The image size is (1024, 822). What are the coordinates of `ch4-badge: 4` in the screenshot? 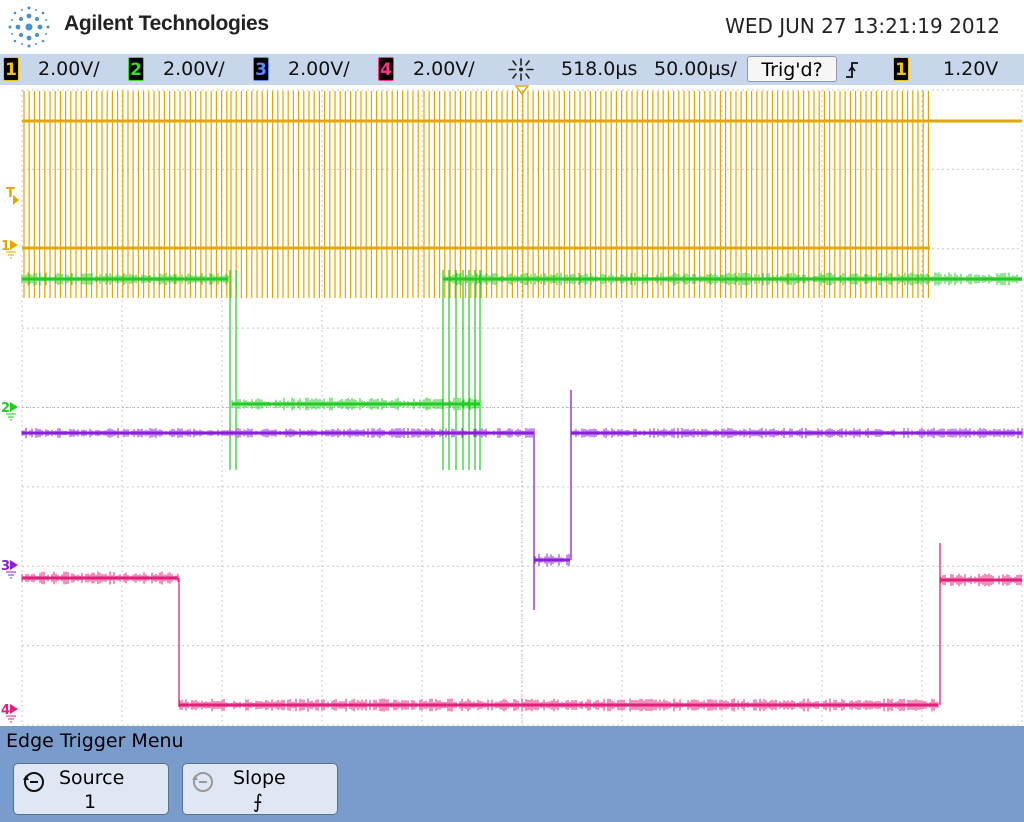 It's located at (386, 69).